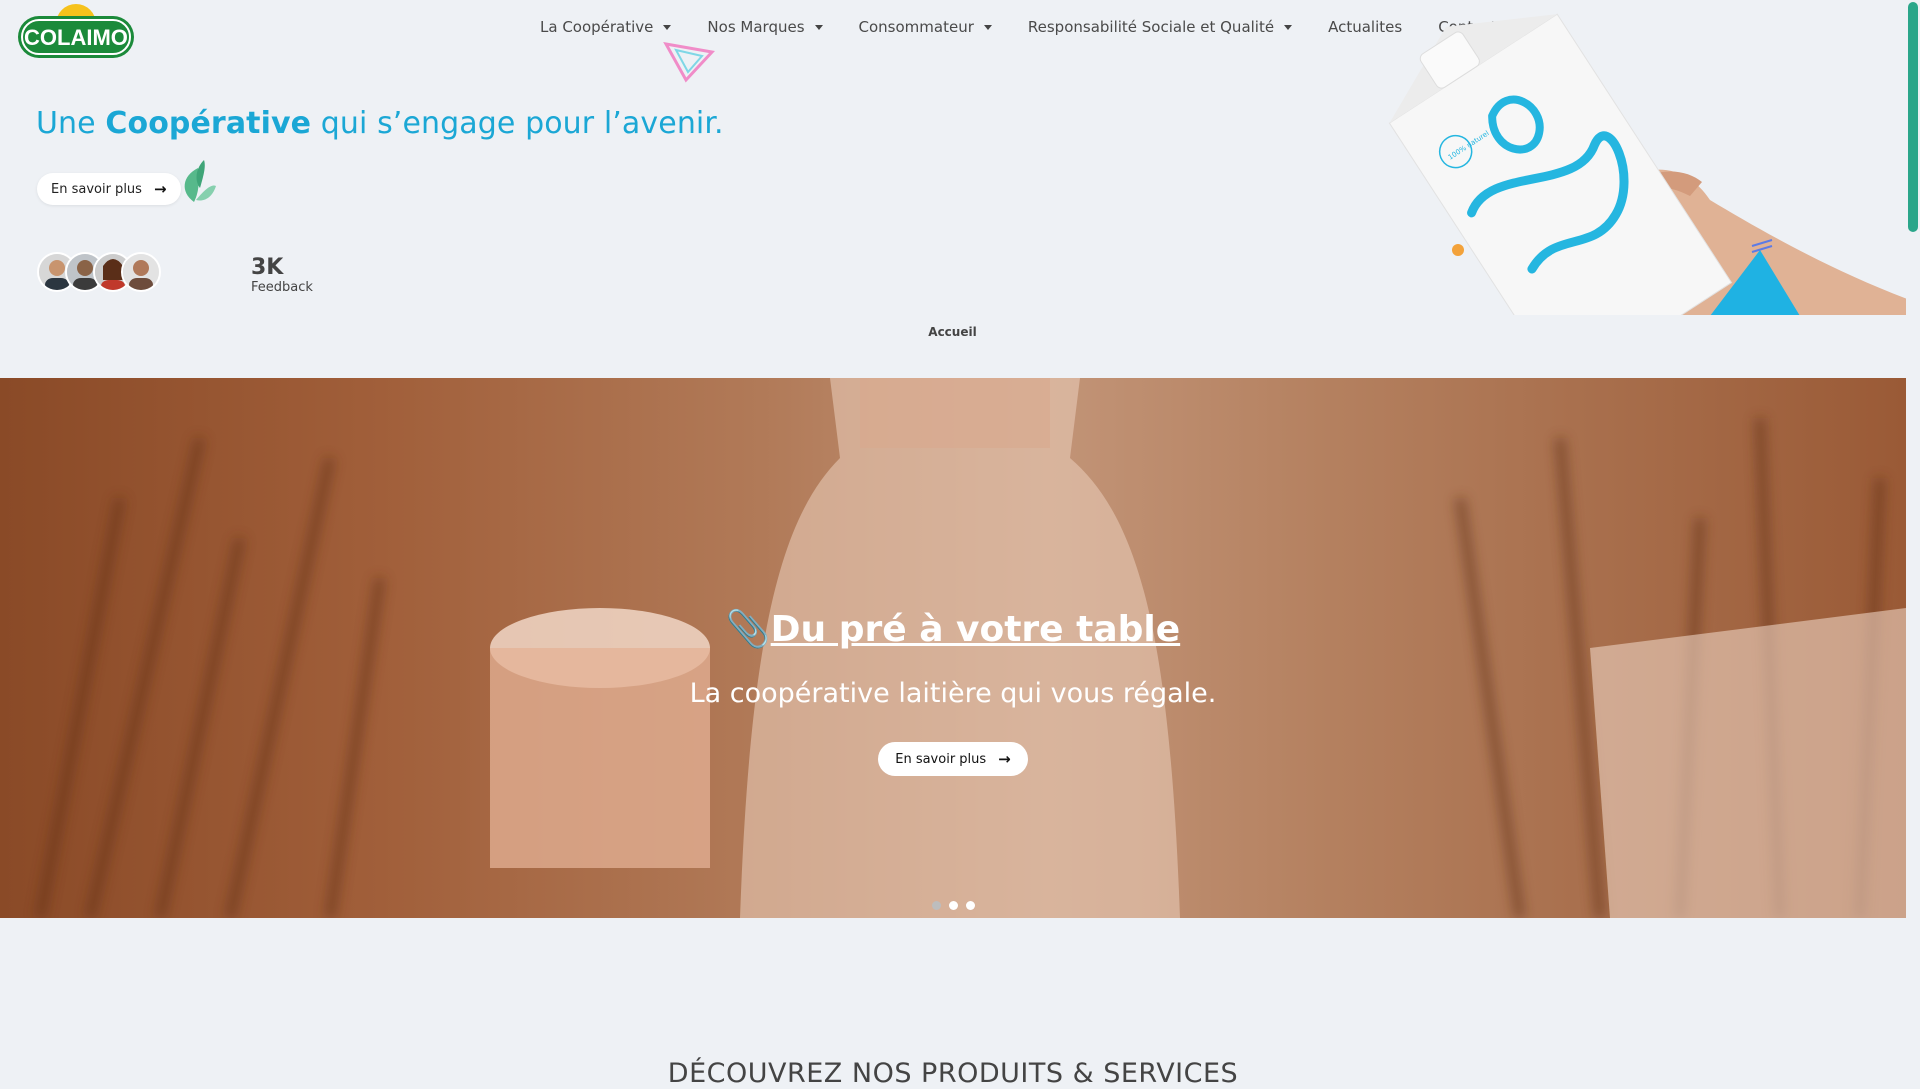 This screenshot has width=1920, height=1089. I want to click on nav-la-cooperative: La Coopérative, so click(606, 27).